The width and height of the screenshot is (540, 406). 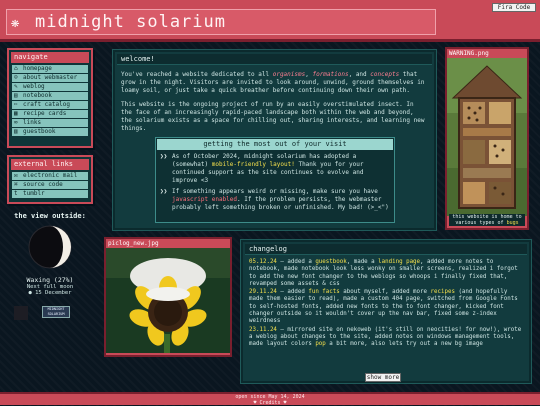 What do you see at coordinates (16, 131) in the screenshot?
I see `book-icon: ▥` at bounding box center [16, 131].